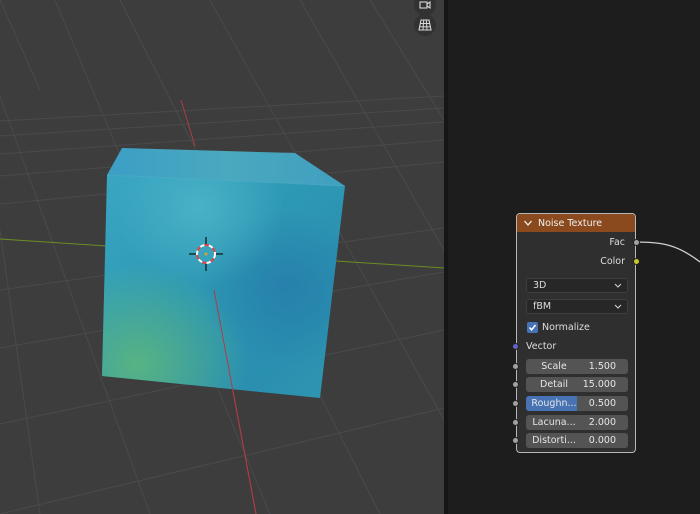  I want to click on output-color-socket, so click(636, 261).